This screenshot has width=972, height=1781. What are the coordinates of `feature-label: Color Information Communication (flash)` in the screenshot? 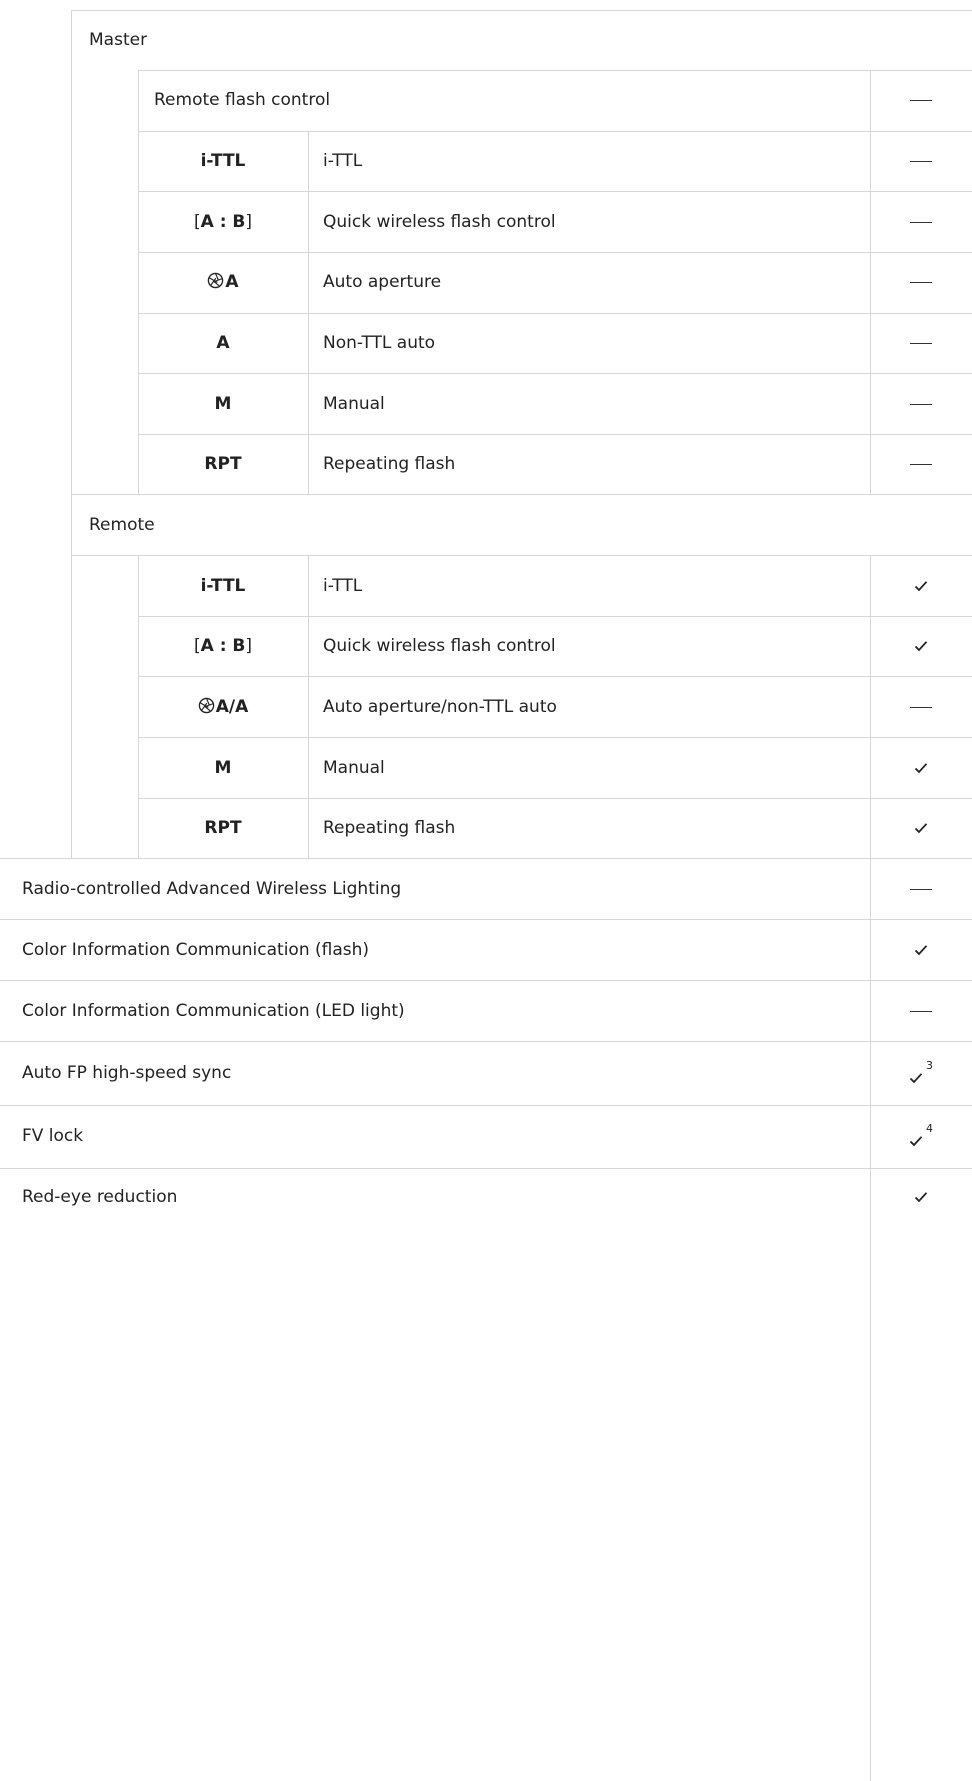 It's located at (196, 950).